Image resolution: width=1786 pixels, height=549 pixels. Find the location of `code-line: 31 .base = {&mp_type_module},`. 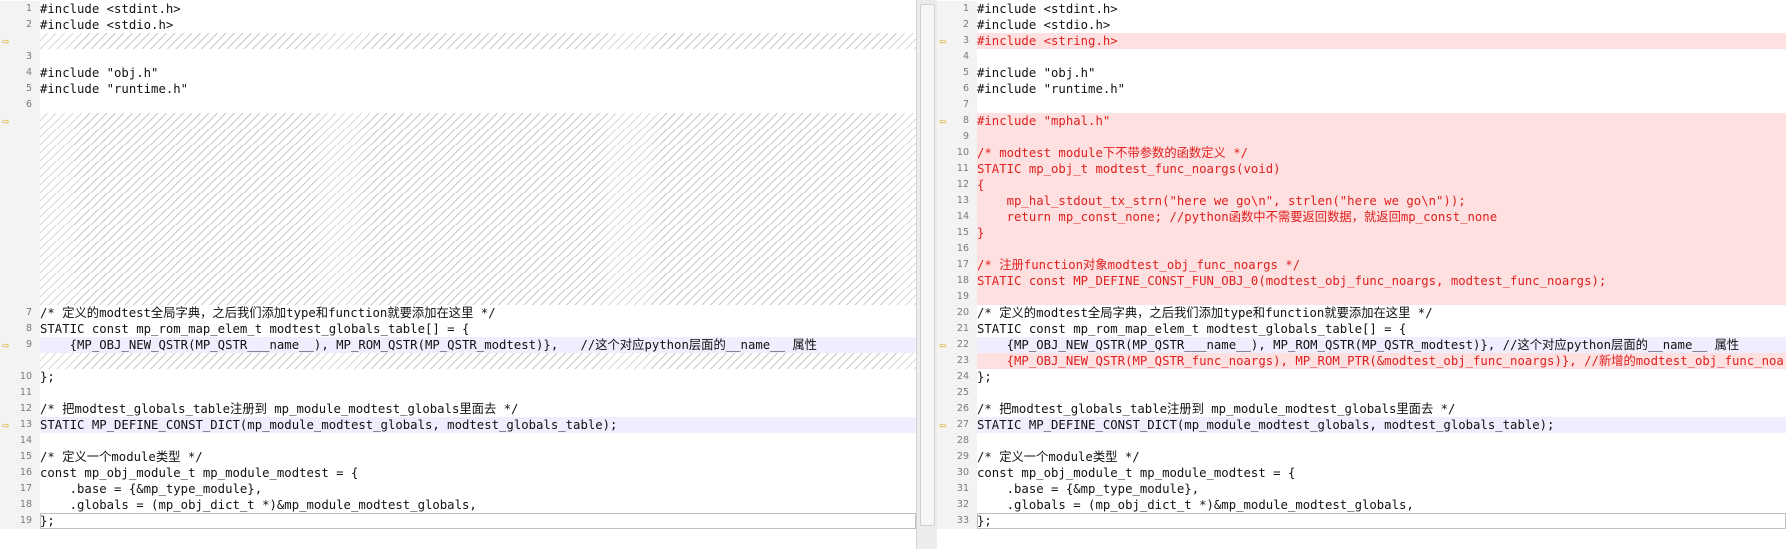

code-line: 31 .base = {&mp_type_module}, is located at coordinates (1361, 489).